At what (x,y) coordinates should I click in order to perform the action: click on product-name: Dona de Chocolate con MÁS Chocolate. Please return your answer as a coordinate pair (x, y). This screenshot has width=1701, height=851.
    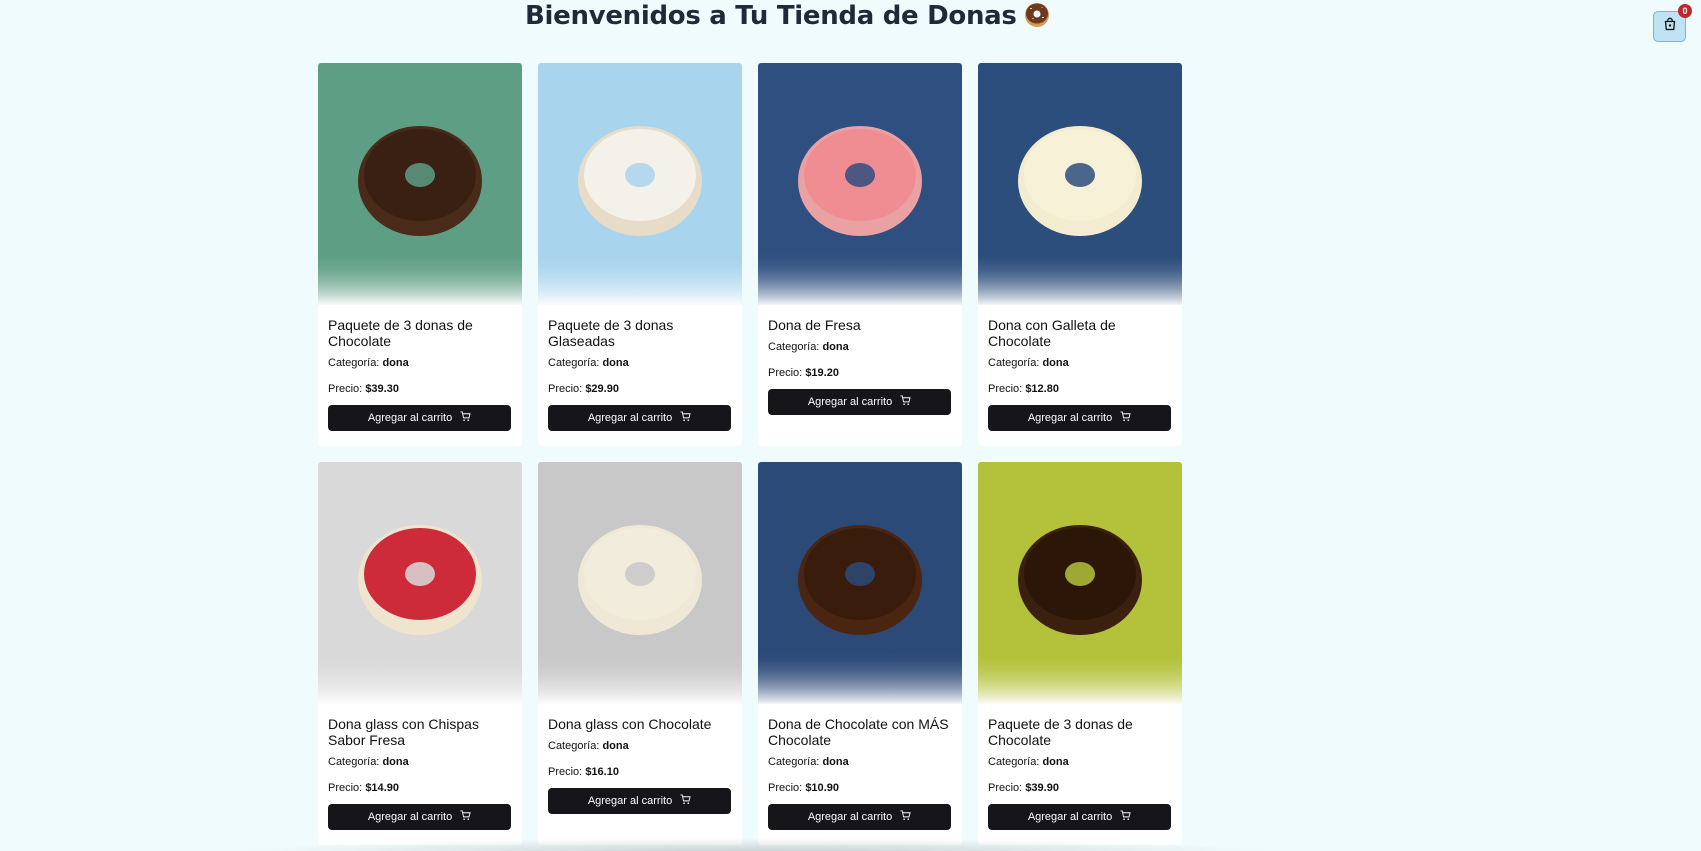
    Looking at the image, I should click on (858, 732).